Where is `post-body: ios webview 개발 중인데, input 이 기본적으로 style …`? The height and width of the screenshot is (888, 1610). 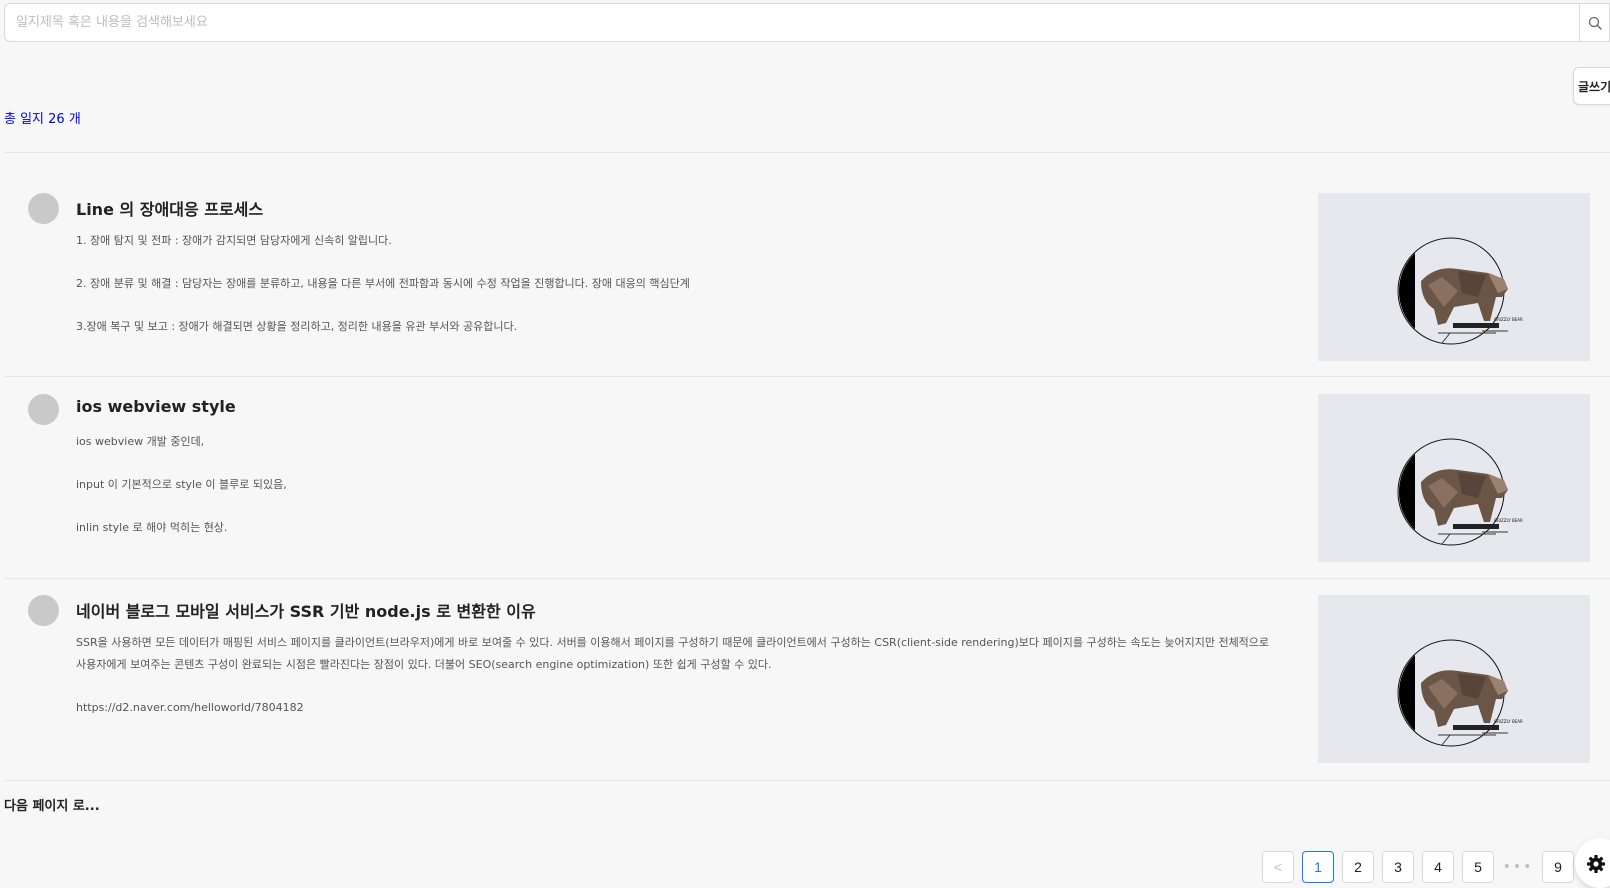
post-body: ios webview 개발 중인데, input 이 기본적으로 style … is located at coordinates (676, 495).